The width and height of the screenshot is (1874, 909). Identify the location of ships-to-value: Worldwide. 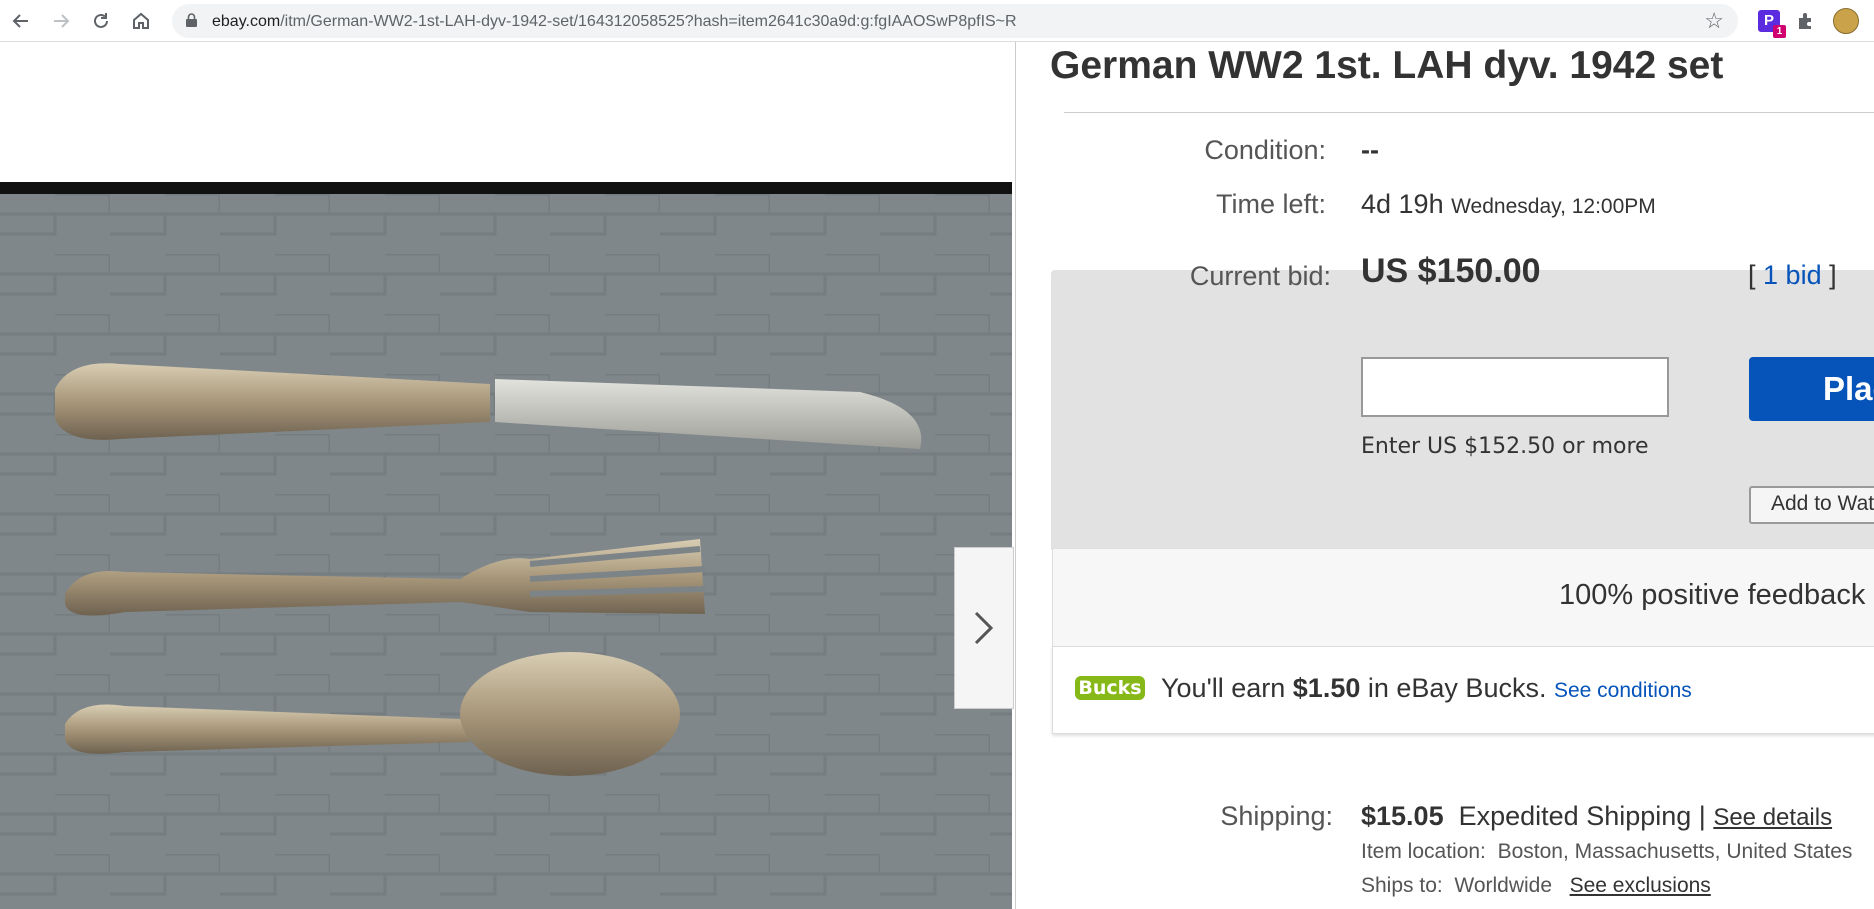
(1503, 885).